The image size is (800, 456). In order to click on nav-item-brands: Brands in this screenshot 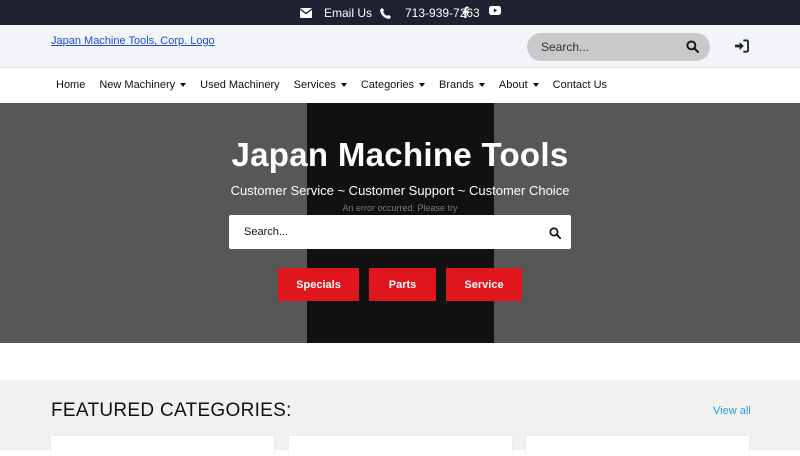, I will do `click(462, 85)`.